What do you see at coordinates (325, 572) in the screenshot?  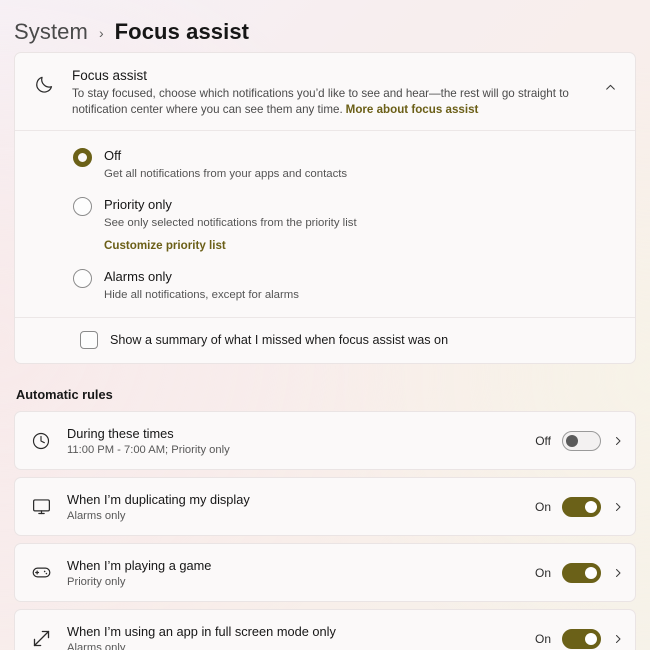 I see `rule-row-playing-game: When I’m playing a game Priority only On` at bounding box center [325, 572].